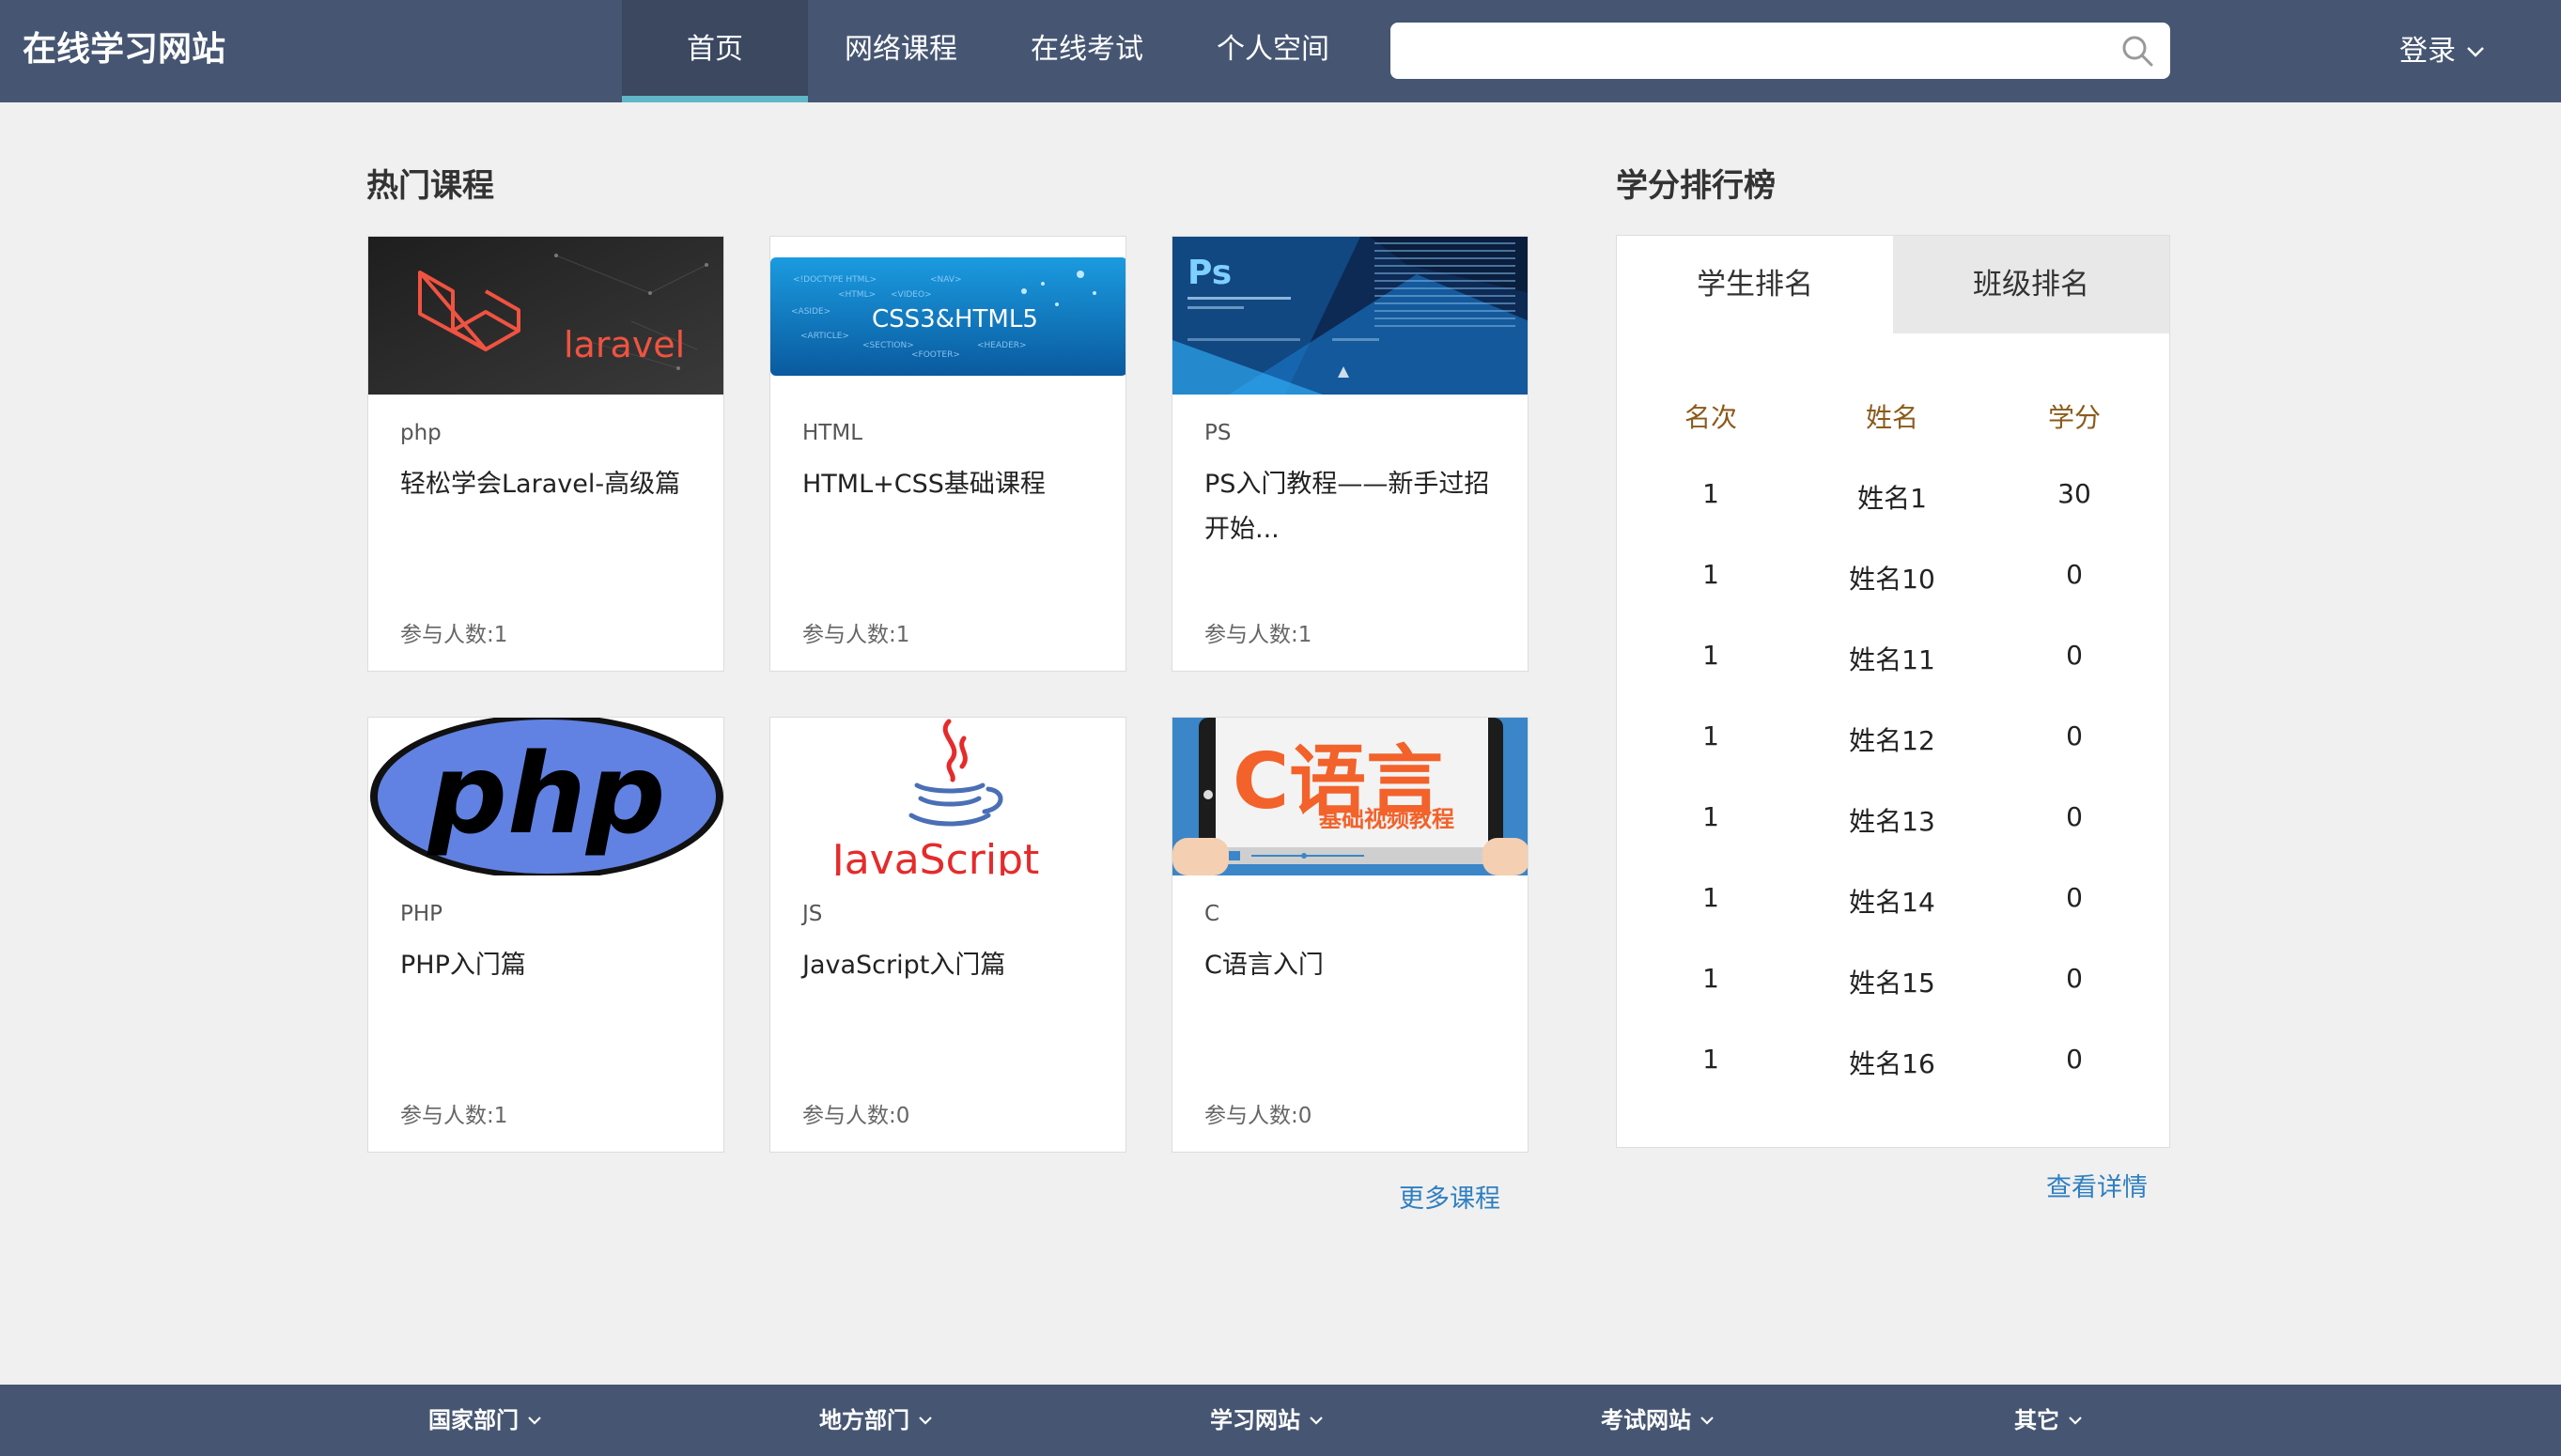 The width and height of the screenshot is (2561, 1456). Describe the element at coordinates (835, 280) in the screenshot. I see `svg-text: <!DOCTYPE HTML>` at that location.